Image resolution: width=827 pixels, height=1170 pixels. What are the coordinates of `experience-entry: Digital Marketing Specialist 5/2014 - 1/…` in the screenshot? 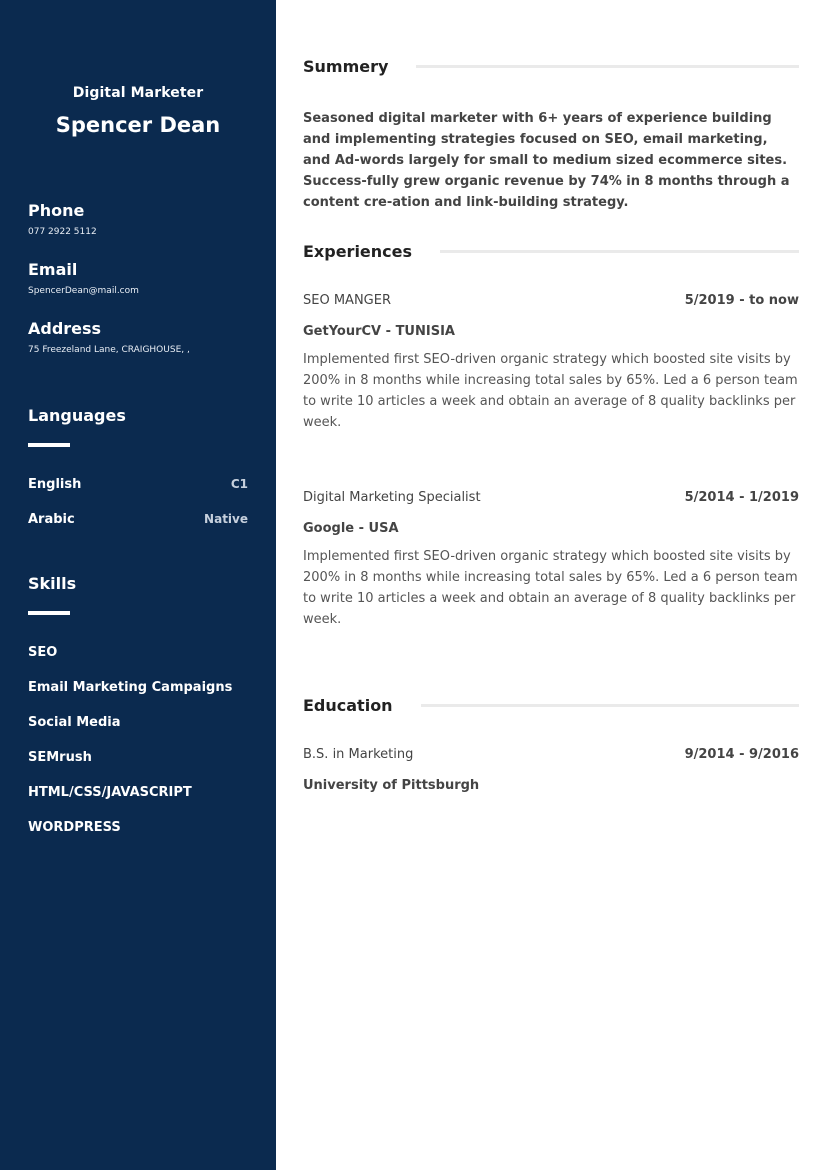 It's located at (551, 560).